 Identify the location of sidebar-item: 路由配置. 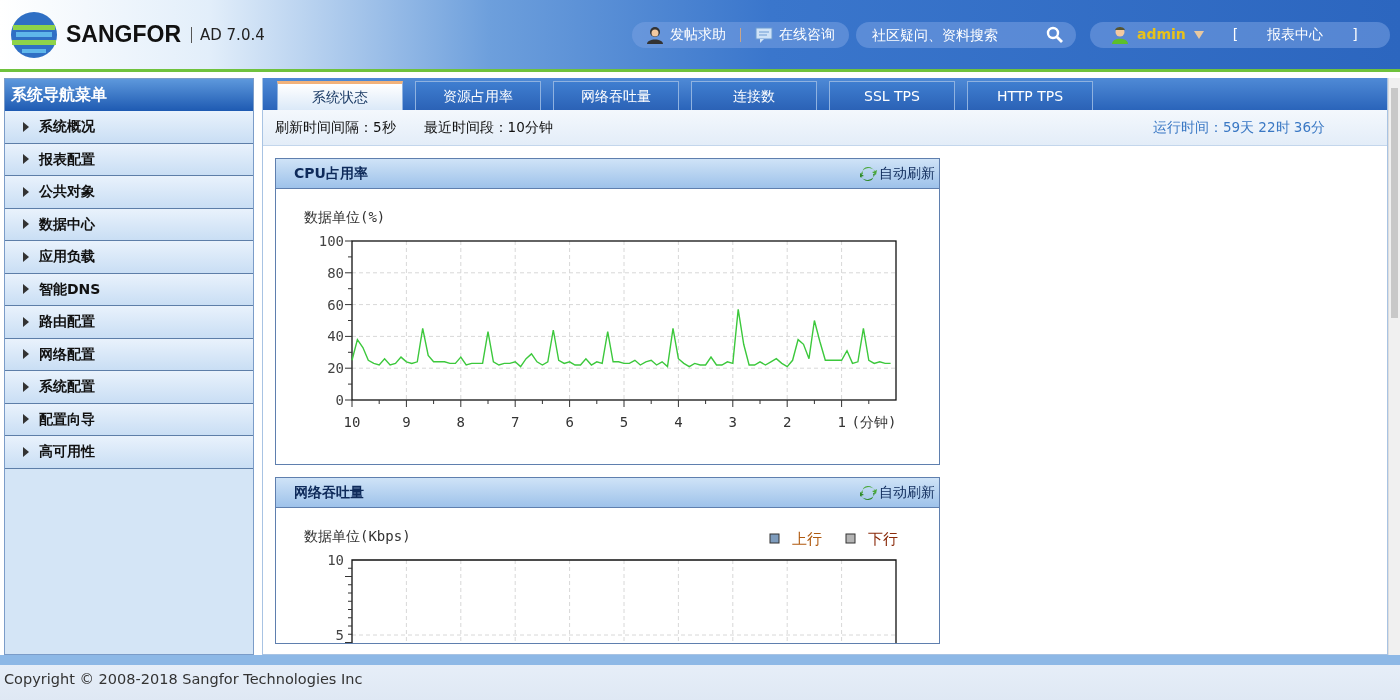
(129, 322).